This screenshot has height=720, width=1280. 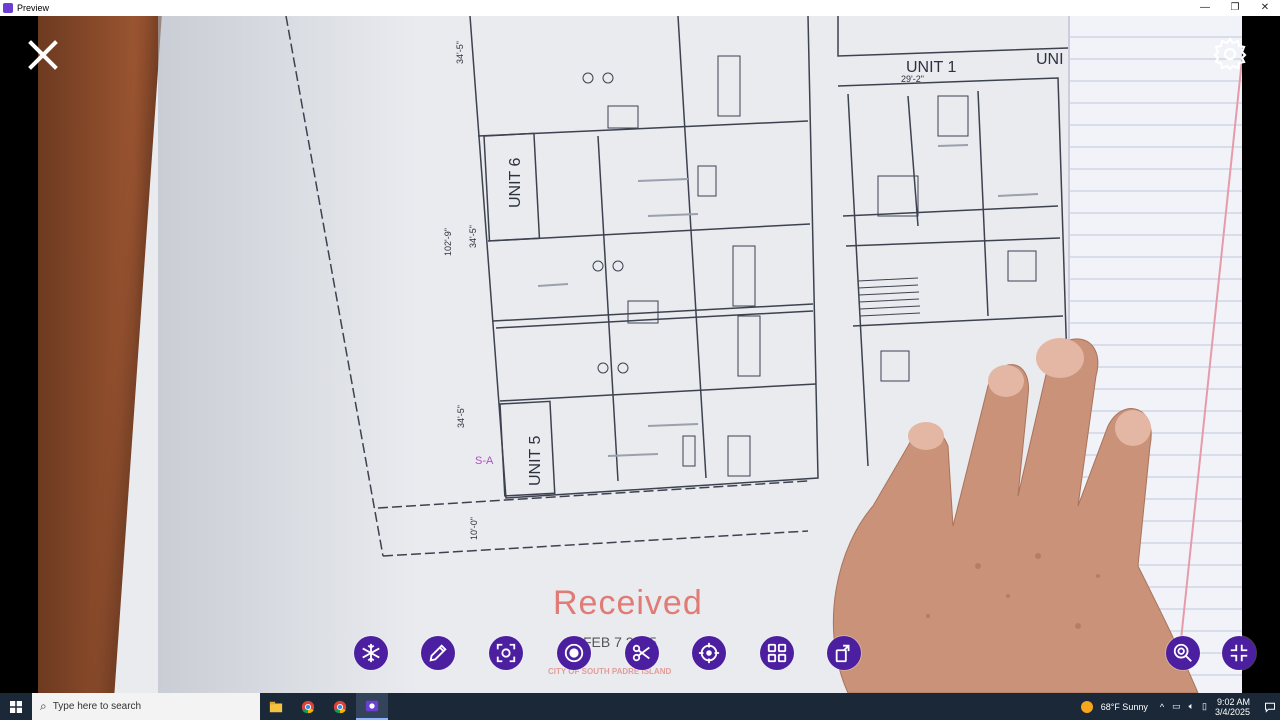 I want to click on restore-button: ❐, so click(x=1235, y=8).